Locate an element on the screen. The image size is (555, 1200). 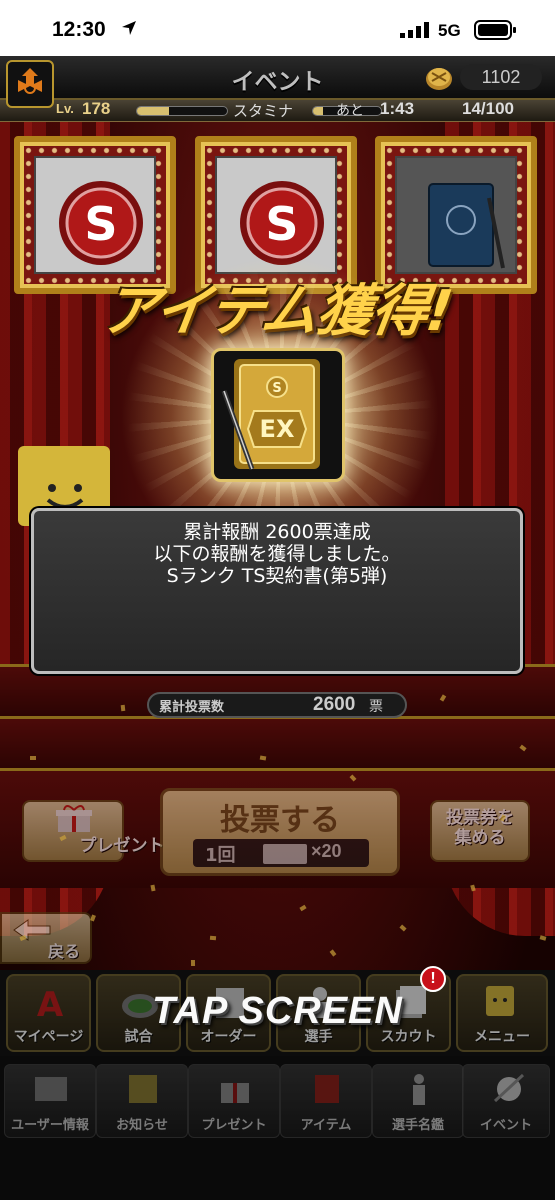
stamina-label: スタミナ is located at coordinates (263, 111).